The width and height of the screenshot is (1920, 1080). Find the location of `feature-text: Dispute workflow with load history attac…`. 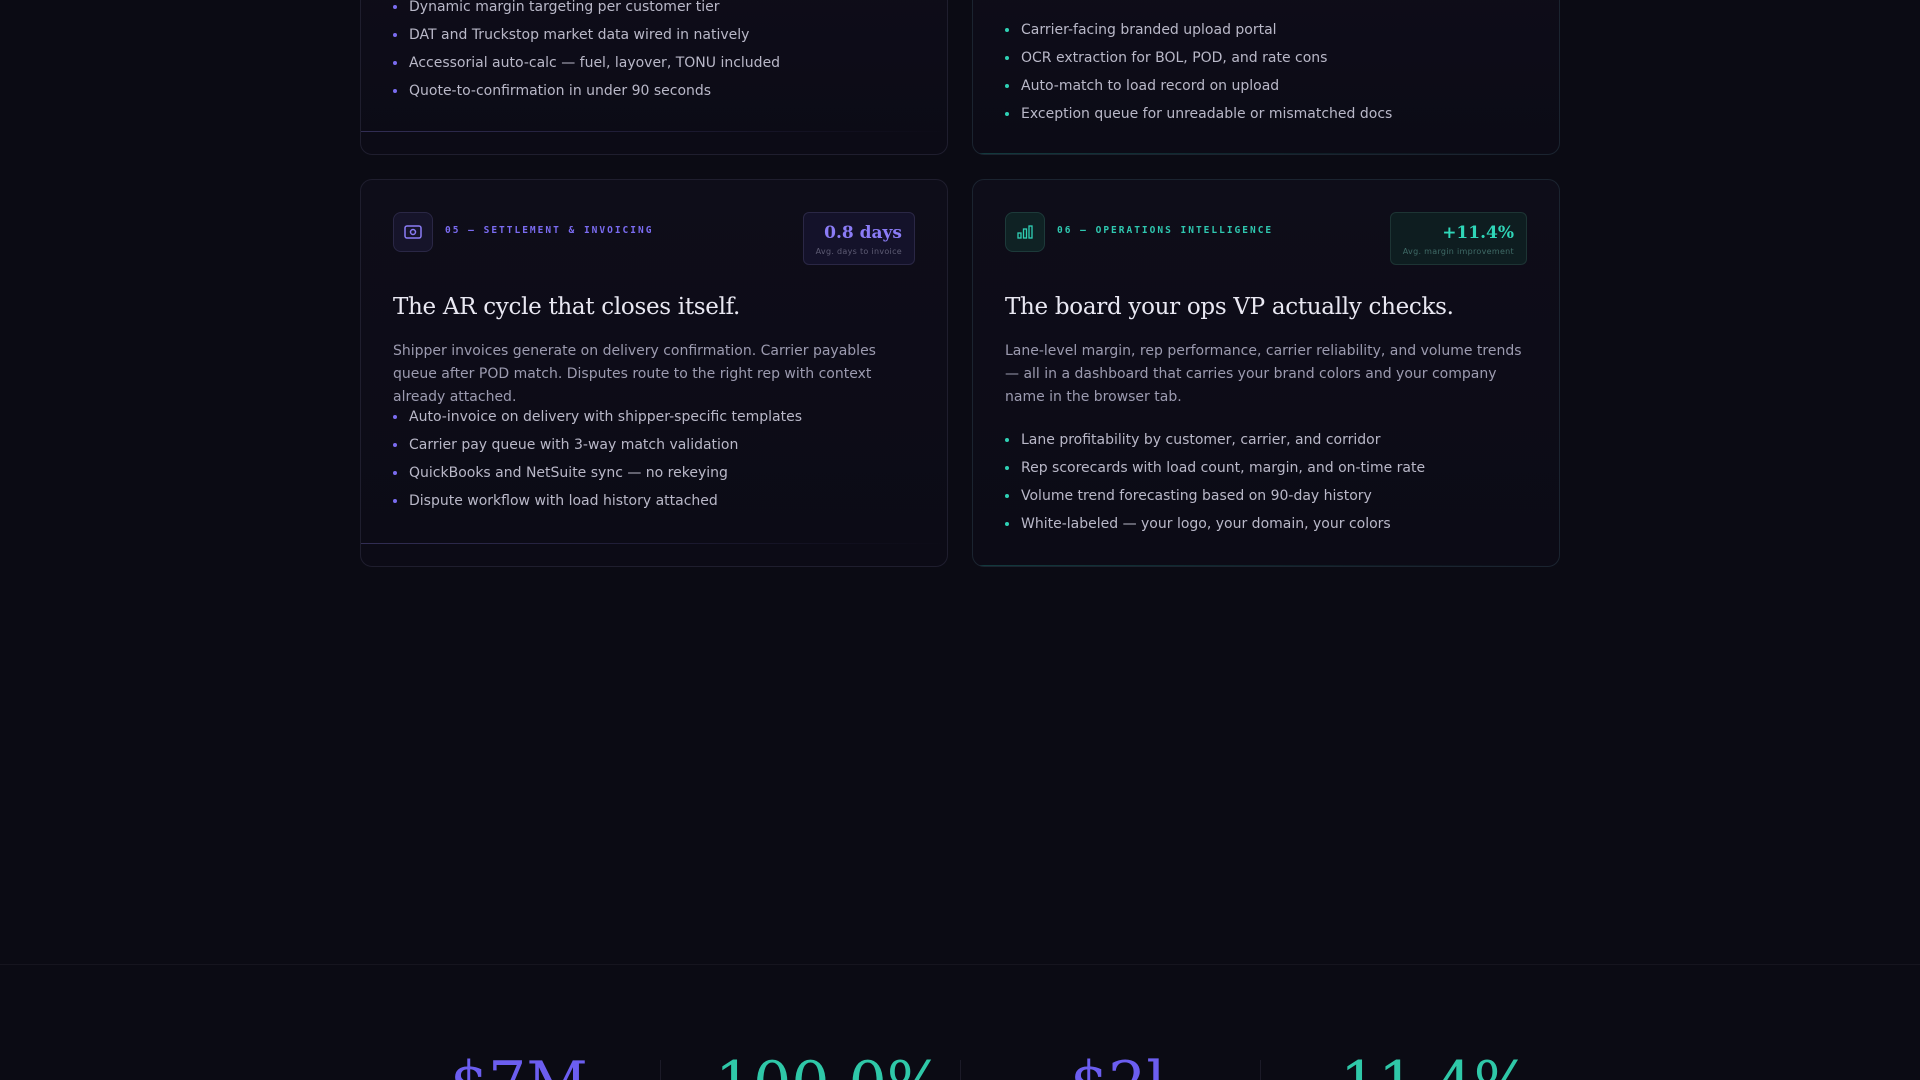

feature-text: Dispute workflow with load history attac… is located at coordinates (563, 501).